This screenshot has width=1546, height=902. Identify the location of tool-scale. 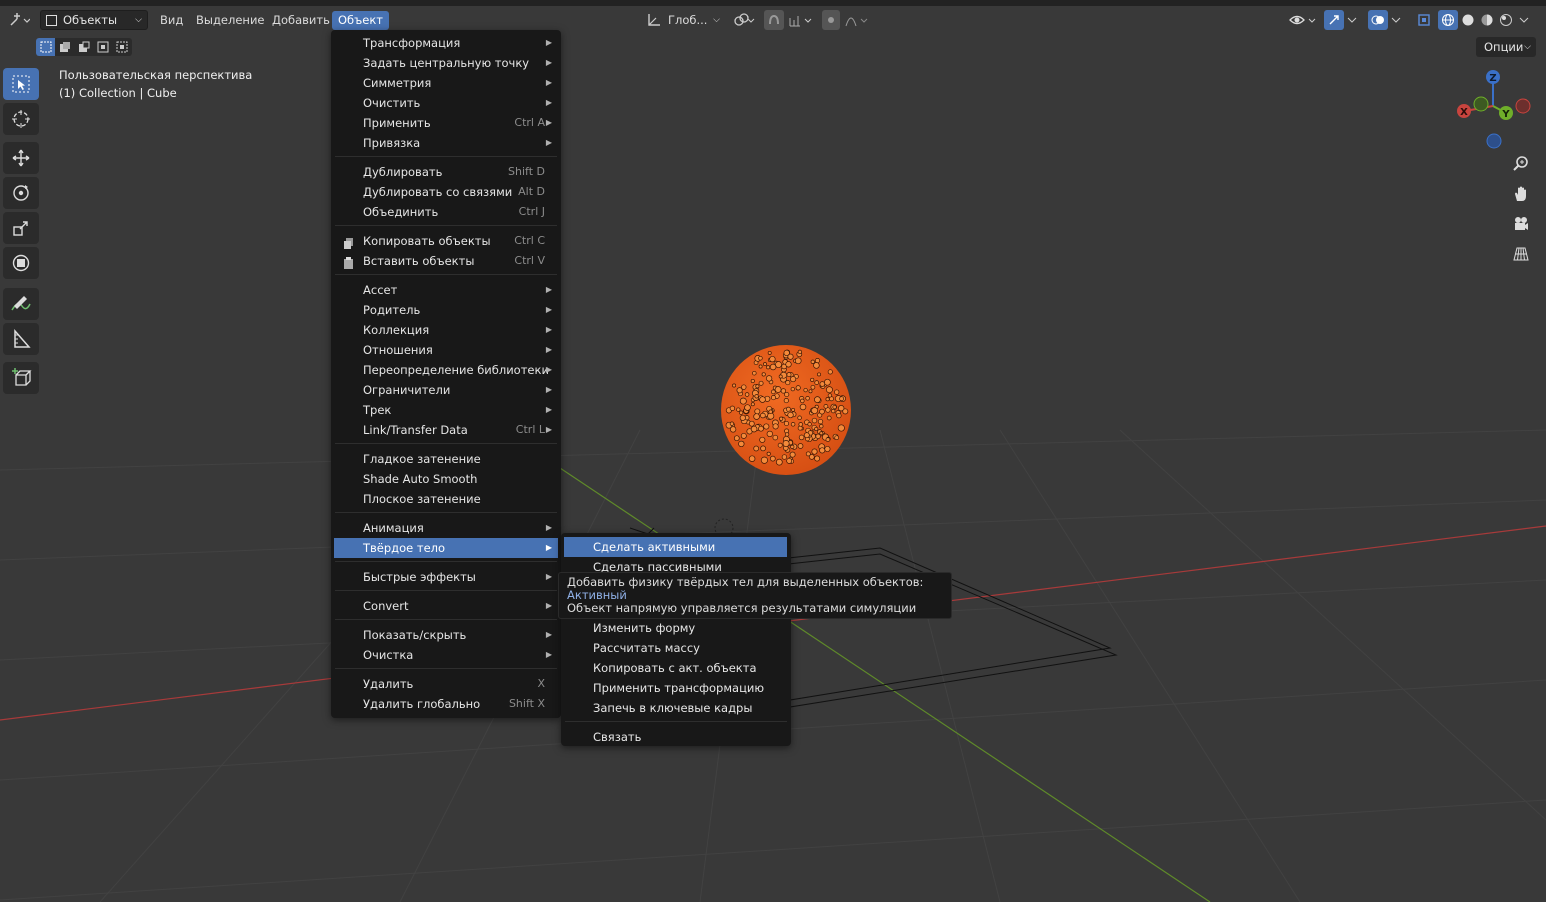
(21, 228).